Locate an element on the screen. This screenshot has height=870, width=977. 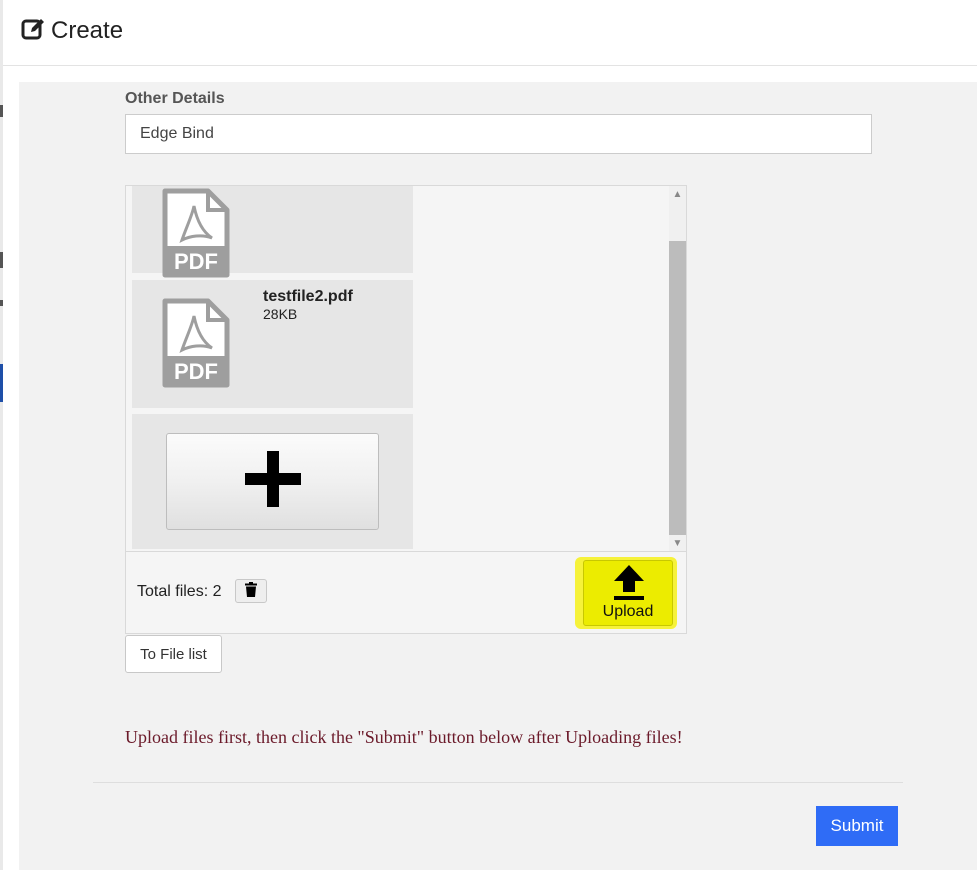
scroll-down-arrow-icon: ▼ is located at coordinates (677, 543).